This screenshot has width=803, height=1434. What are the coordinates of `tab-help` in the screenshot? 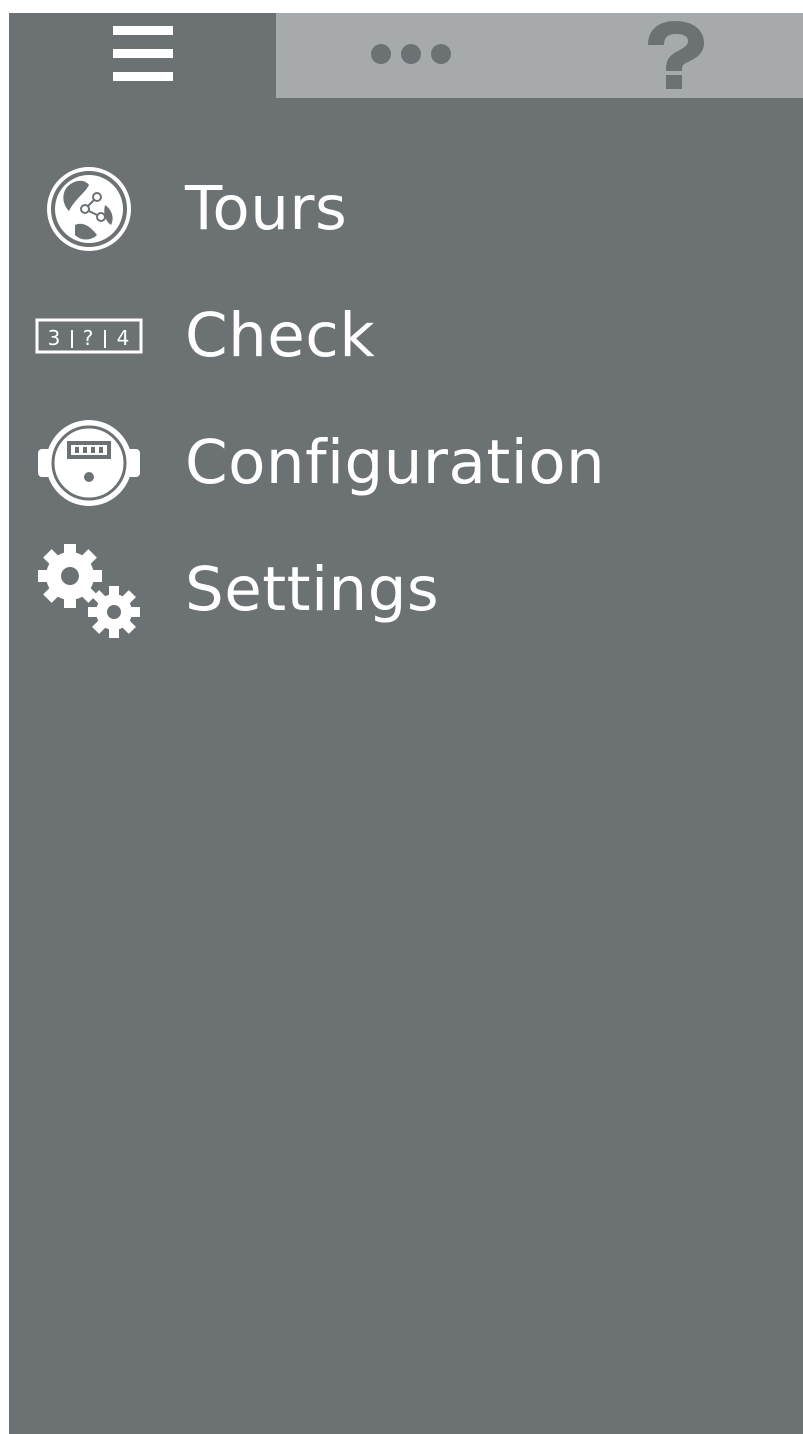 It's located at (674, 55).